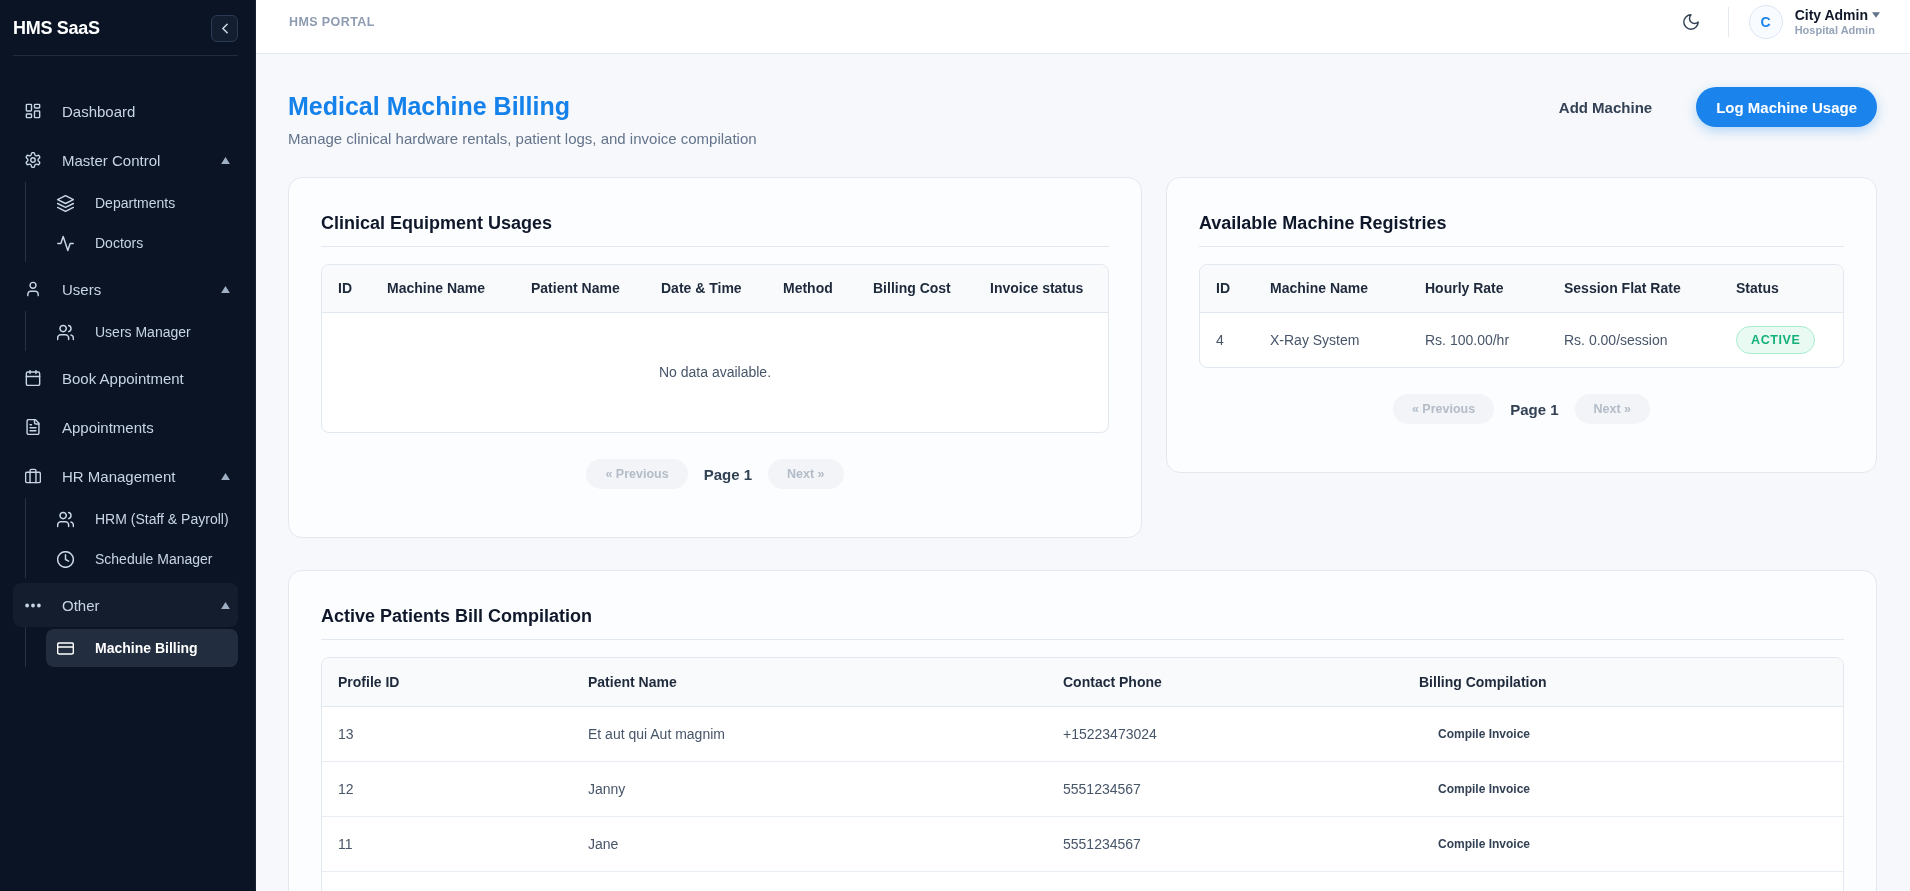  I want to click on column-header: Date & Time, so click(706, 288).